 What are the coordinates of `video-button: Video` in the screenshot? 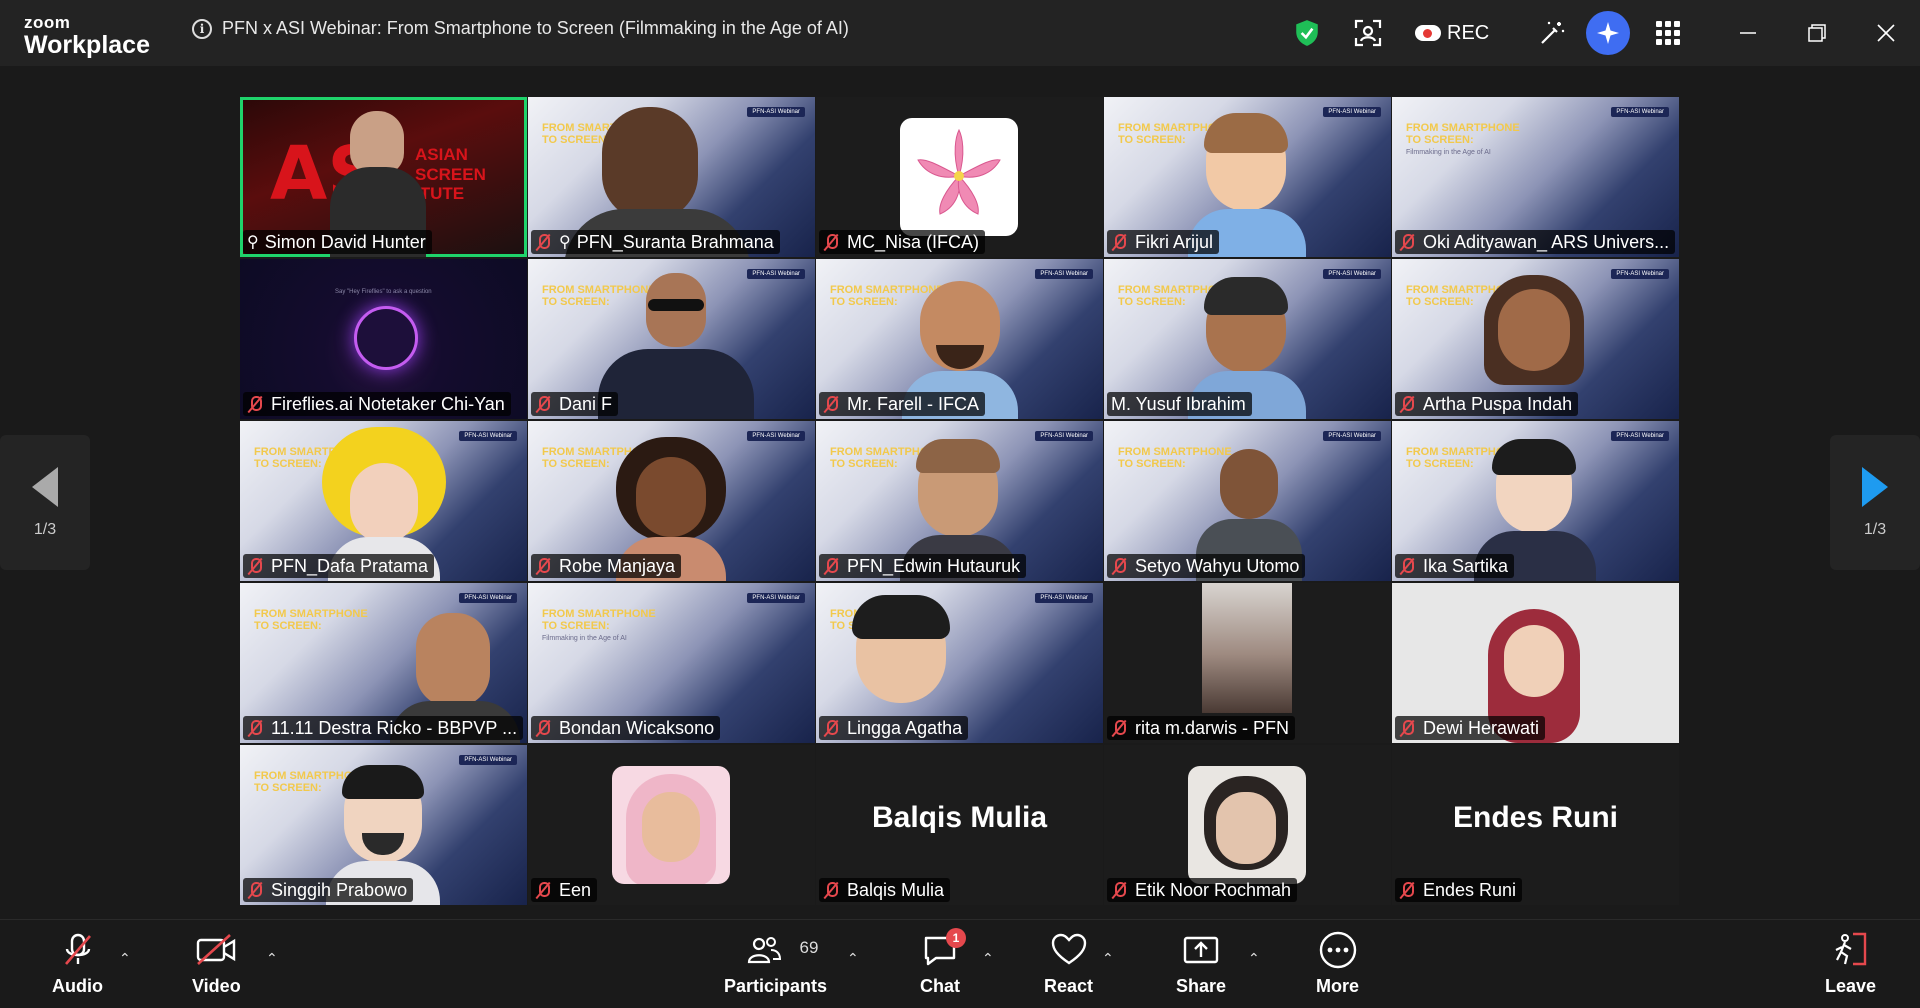 It's located at (216, 963).